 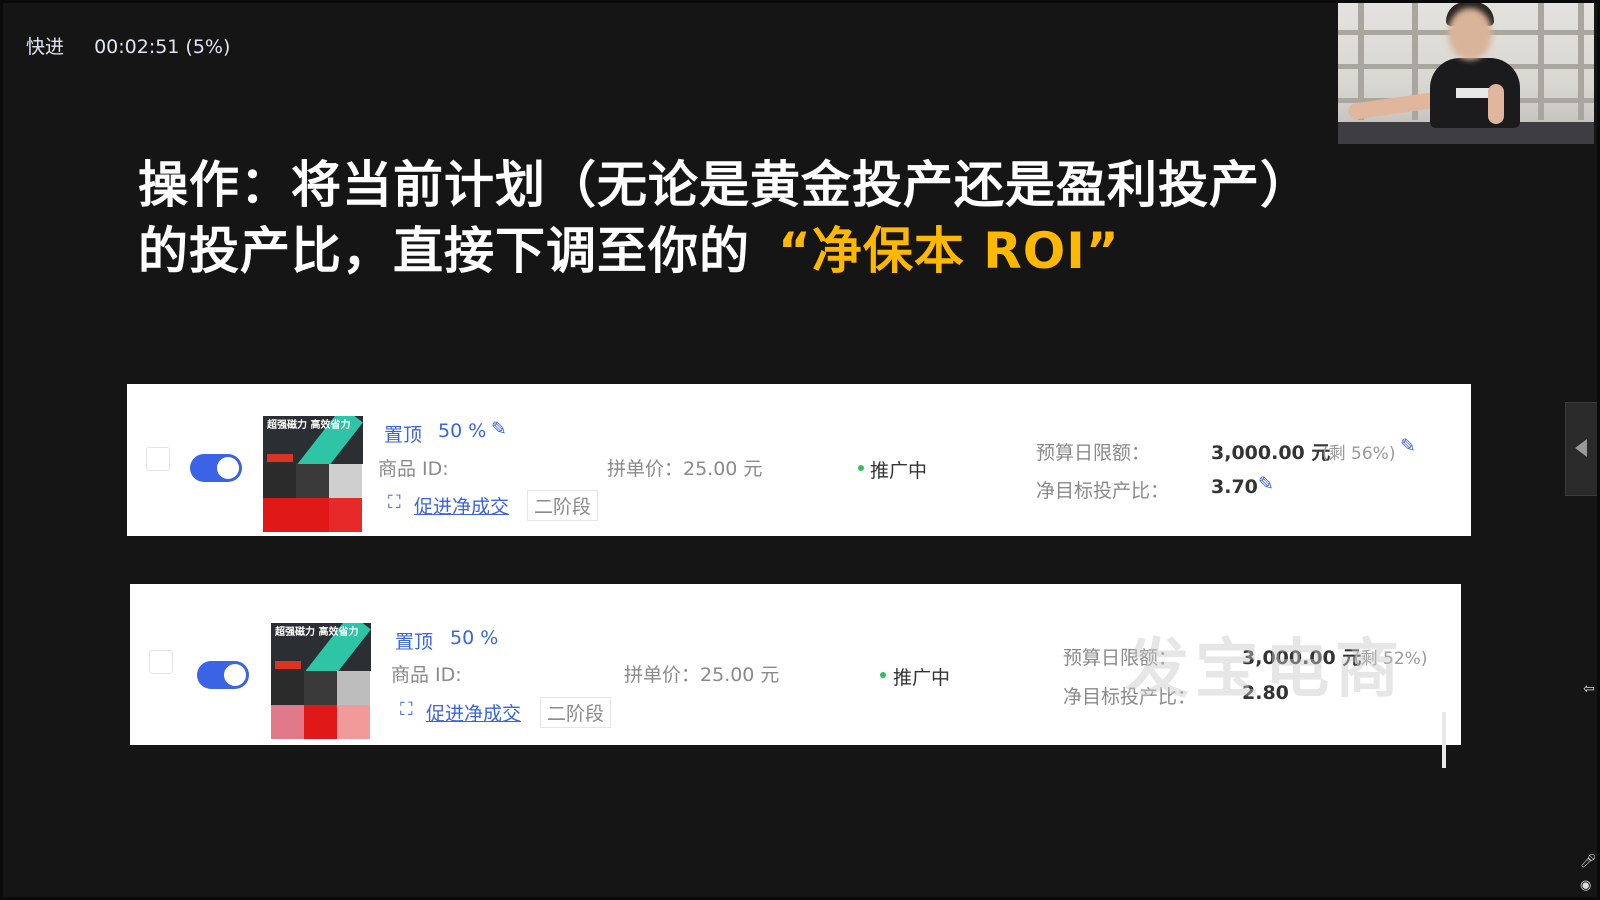 I want to click on budget-label: 预算日限额：, so click(x=1093, y=453).